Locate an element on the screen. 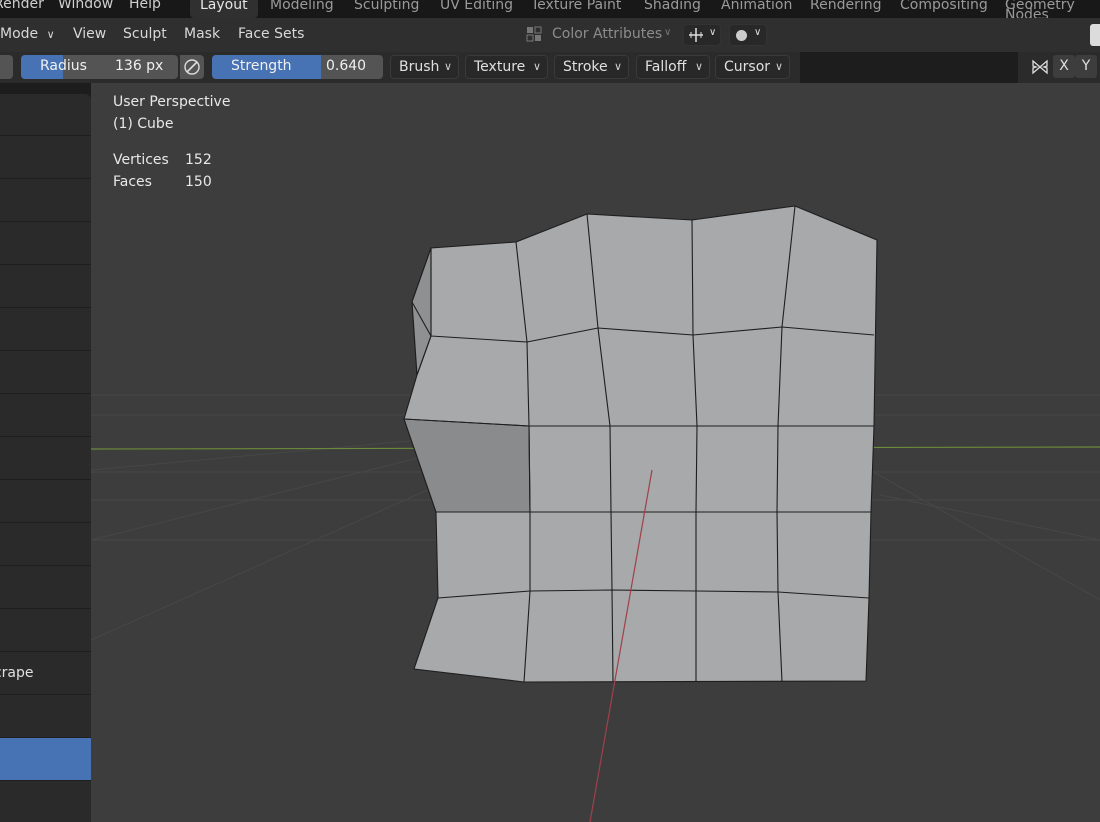 This screenshot has width=1100, height=822. object-name: (1) Cube is located at coordinates (143, 124).